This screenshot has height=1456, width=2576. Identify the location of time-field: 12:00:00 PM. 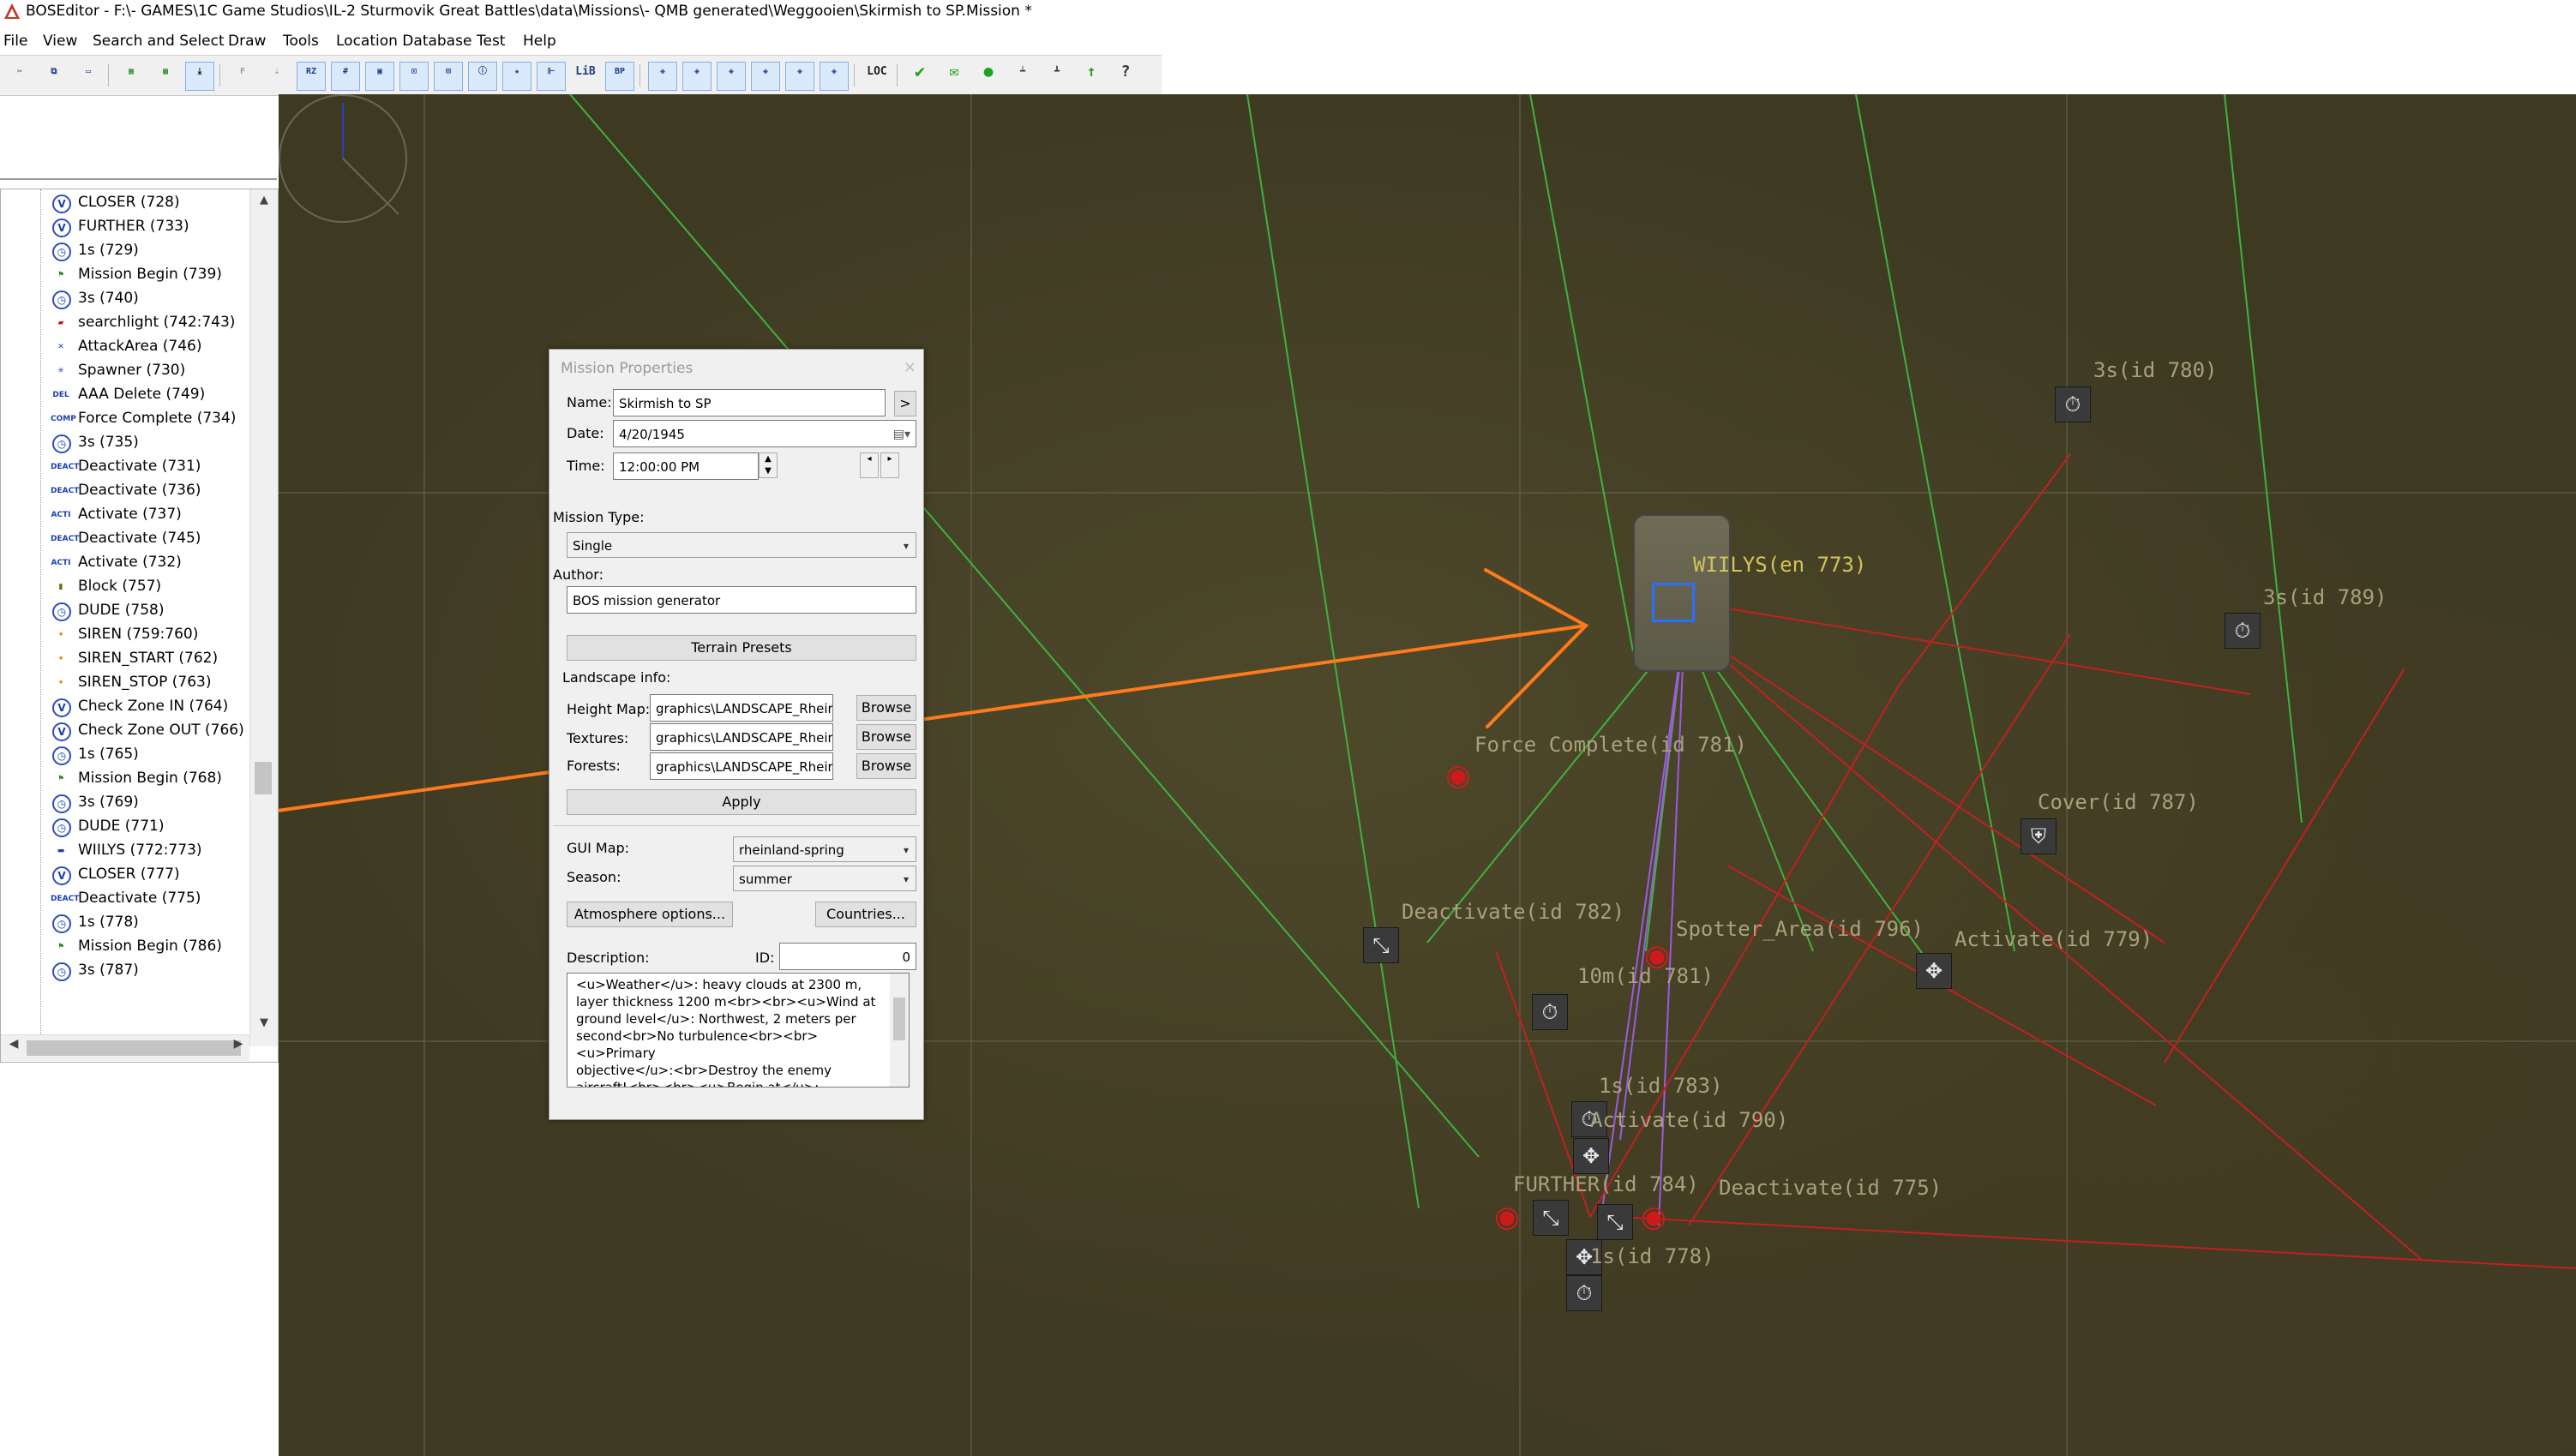
(686, 466).